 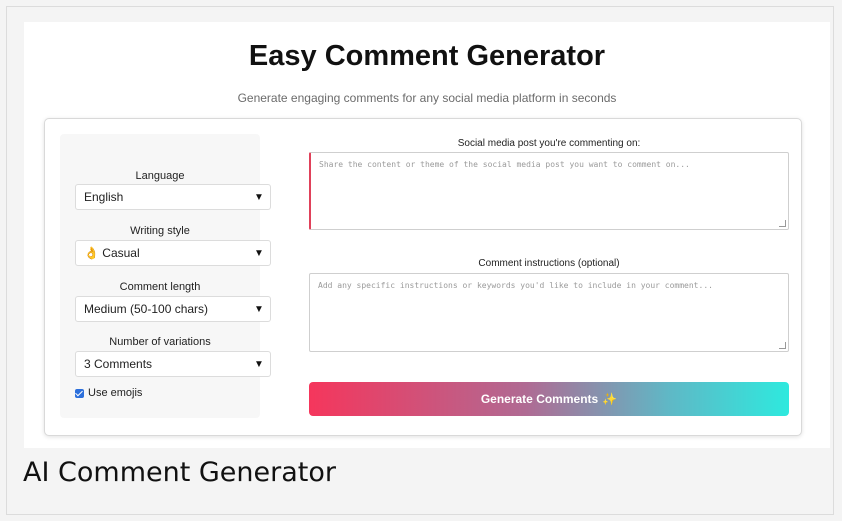 What do you see at coordinates (539, 399) in the screenshot?
I see `generate-button-label: Generate Comments` at bounding box center [539, 399].